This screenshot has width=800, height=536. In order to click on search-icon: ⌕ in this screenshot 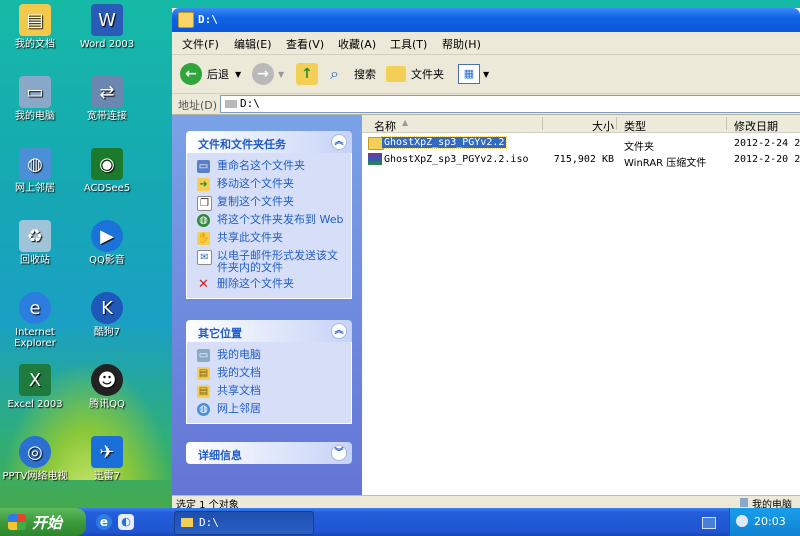, I will do `click(334, 73)`.